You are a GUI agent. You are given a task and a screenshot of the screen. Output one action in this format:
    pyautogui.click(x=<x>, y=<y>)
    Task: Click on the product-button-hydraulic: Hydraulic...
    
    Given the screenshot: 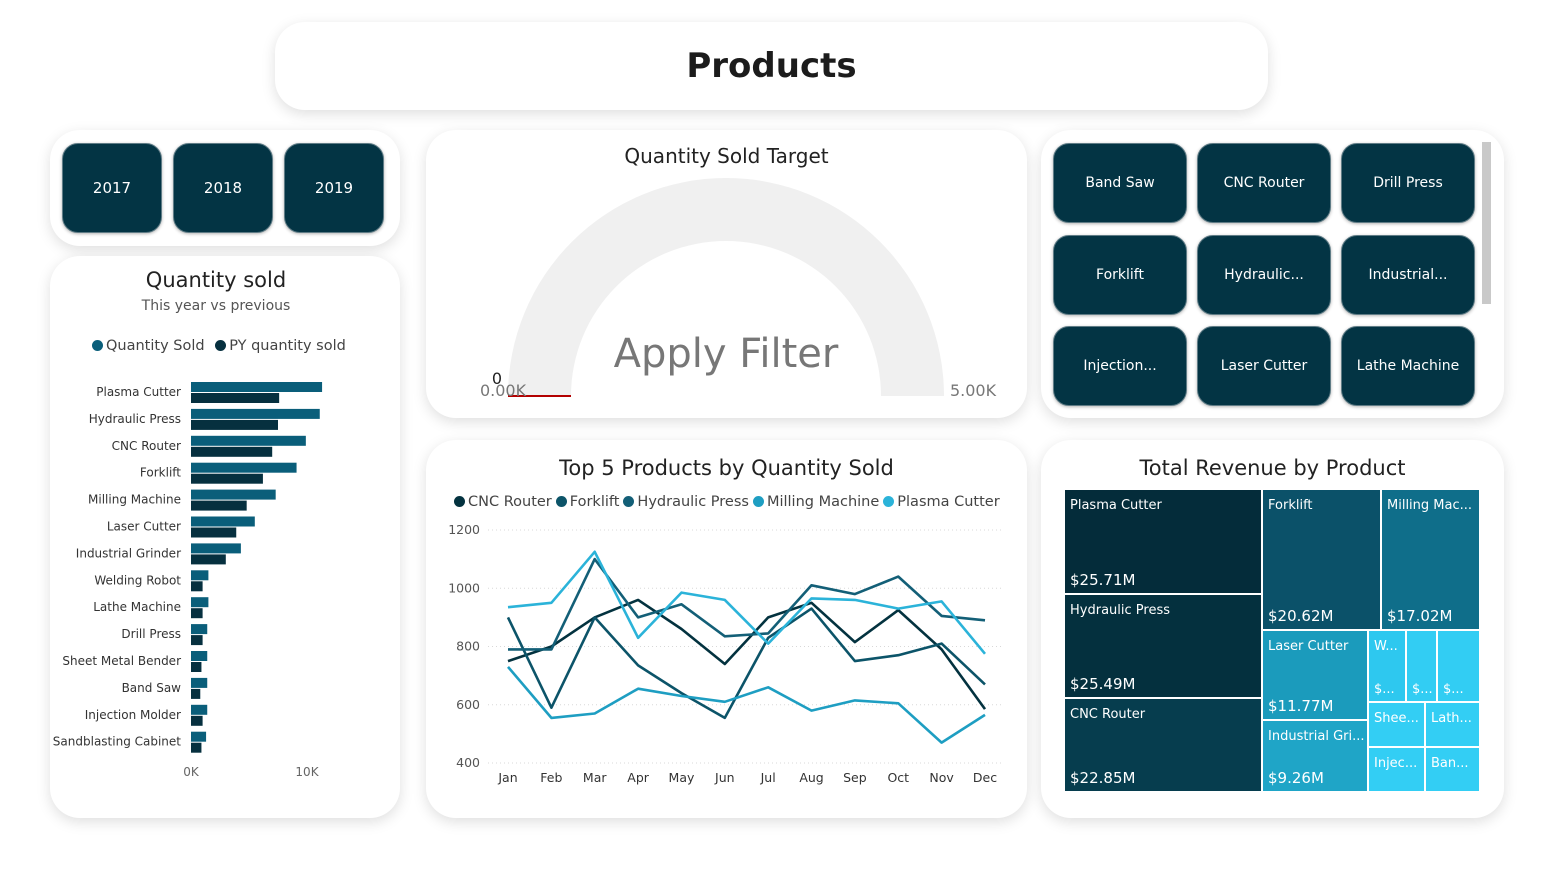 What is the action you would take?
    pyautogui.click(x=1264, y=274)
    